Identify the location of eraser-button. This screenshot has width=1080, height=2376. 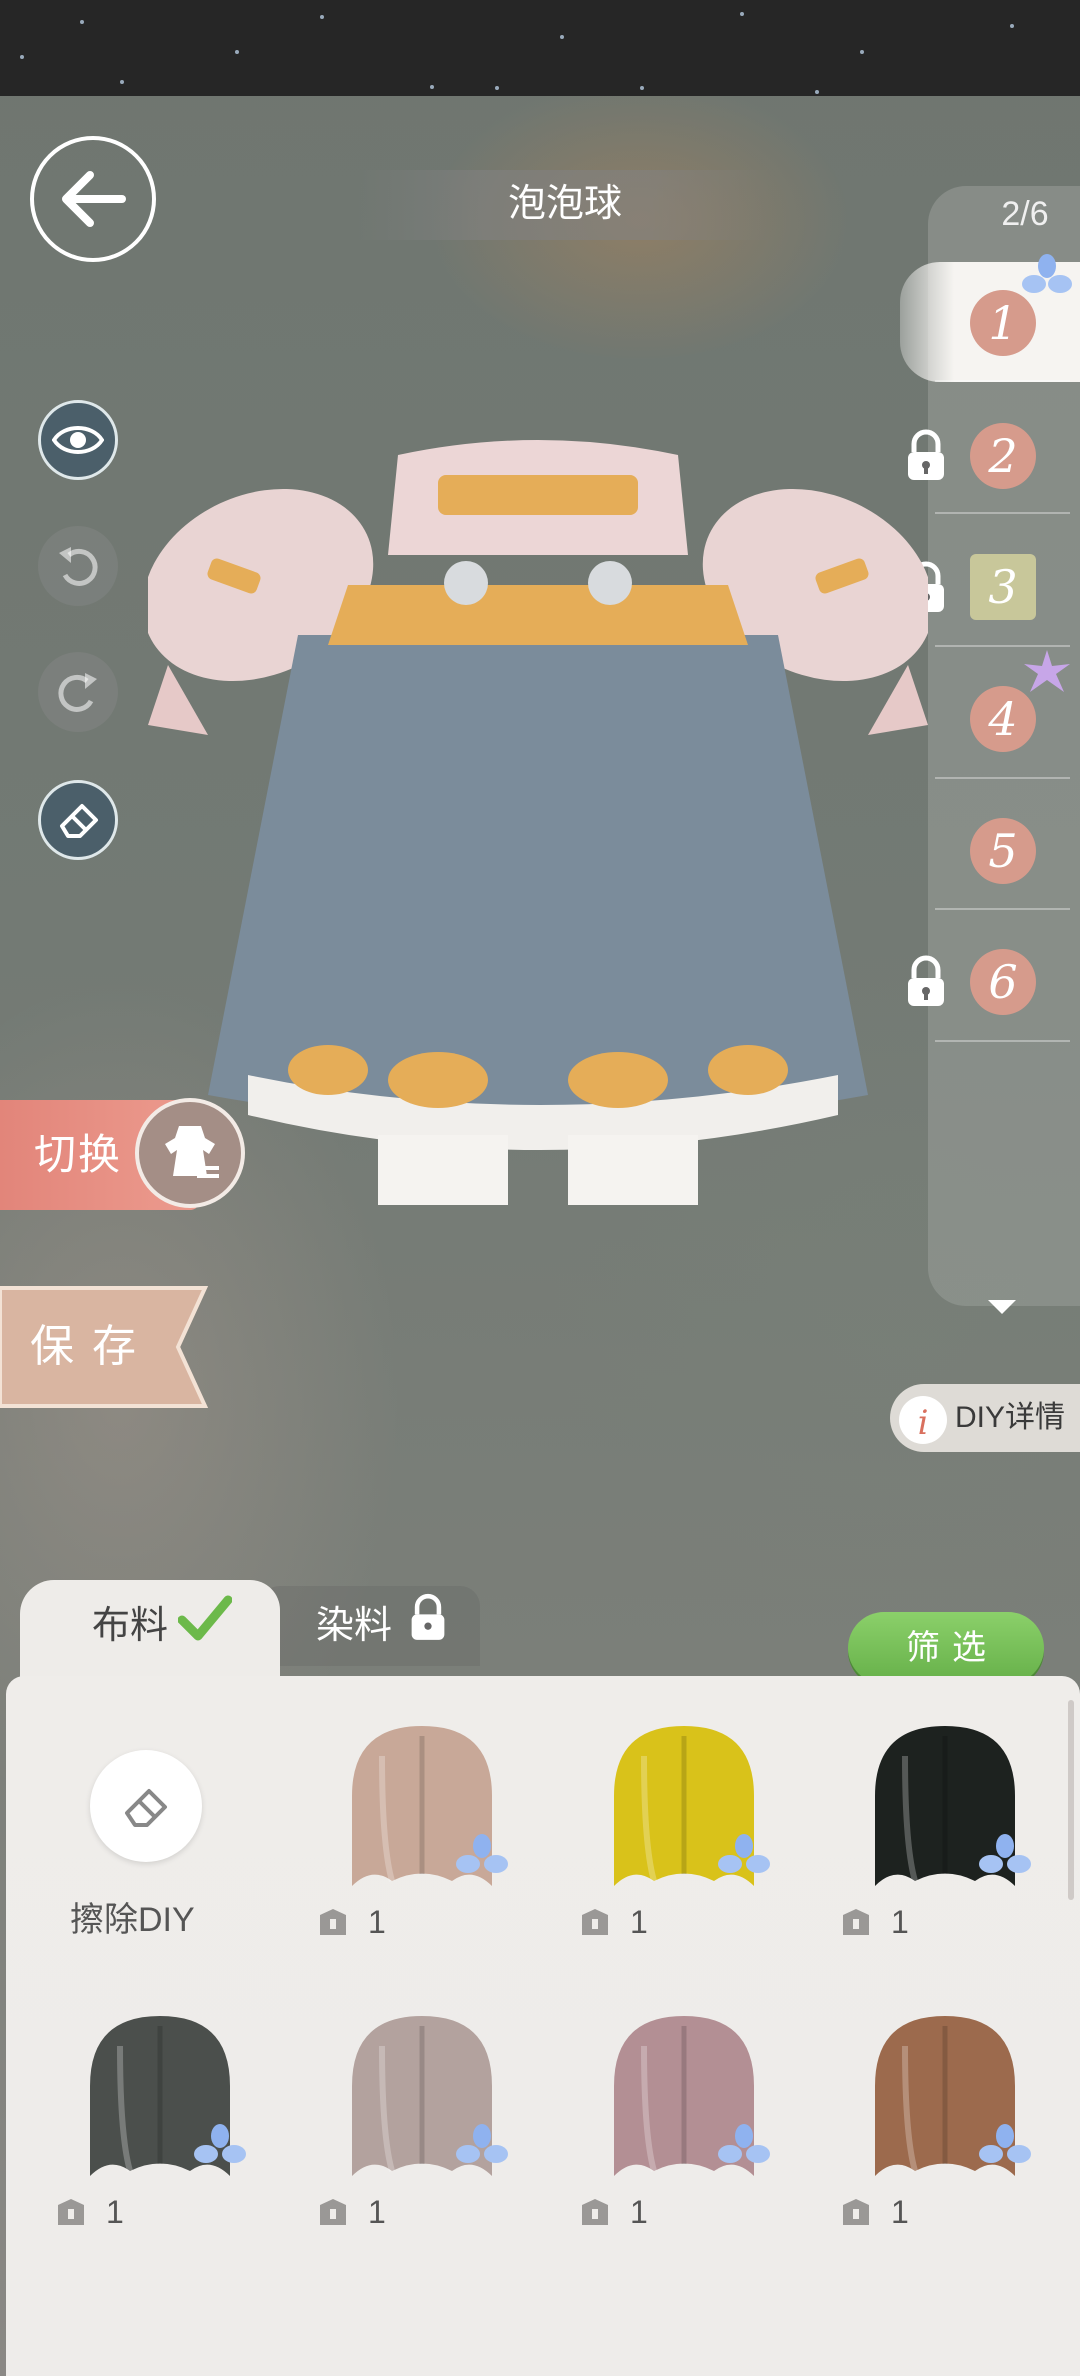
(78, 820).